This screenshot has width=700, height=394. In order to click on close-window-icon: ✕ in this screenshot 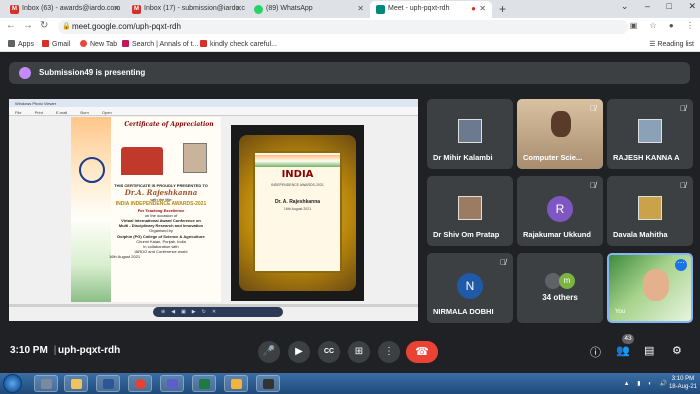, I will do `click(692, 6)`.